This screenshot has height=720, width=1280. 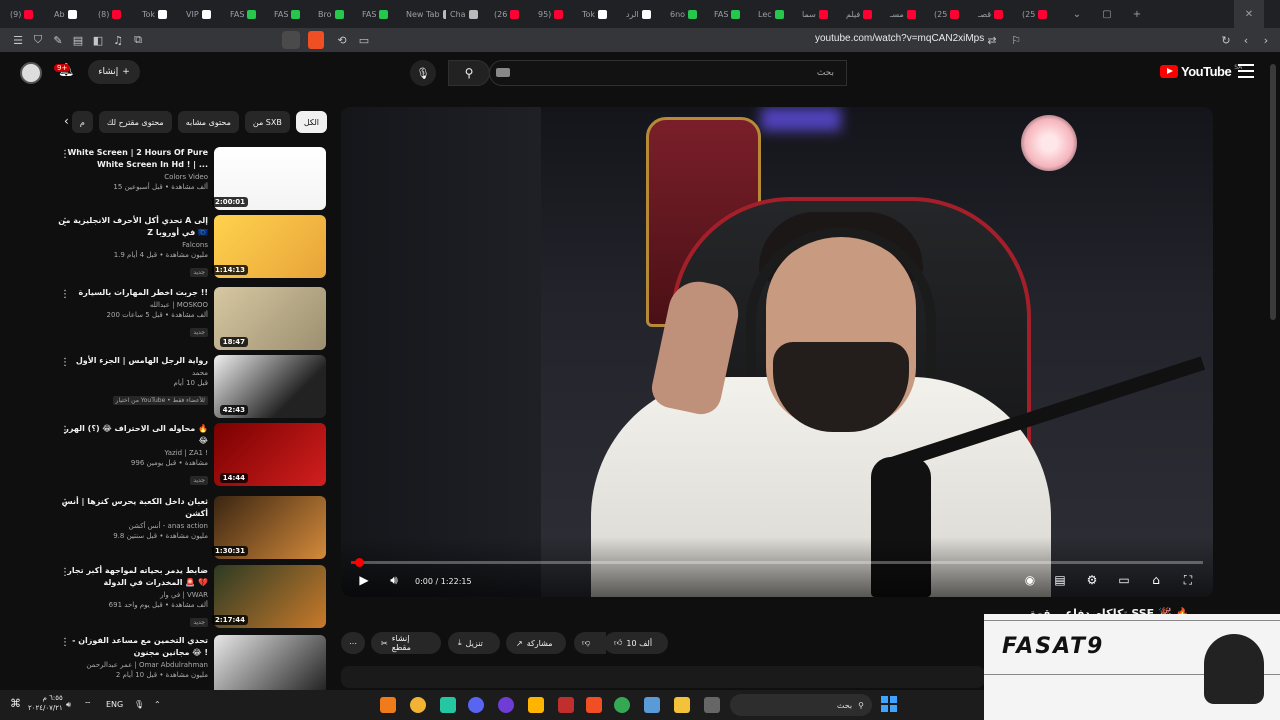 I want to click on bookmark-icon: ⚐, so click(x=1016, y=40).